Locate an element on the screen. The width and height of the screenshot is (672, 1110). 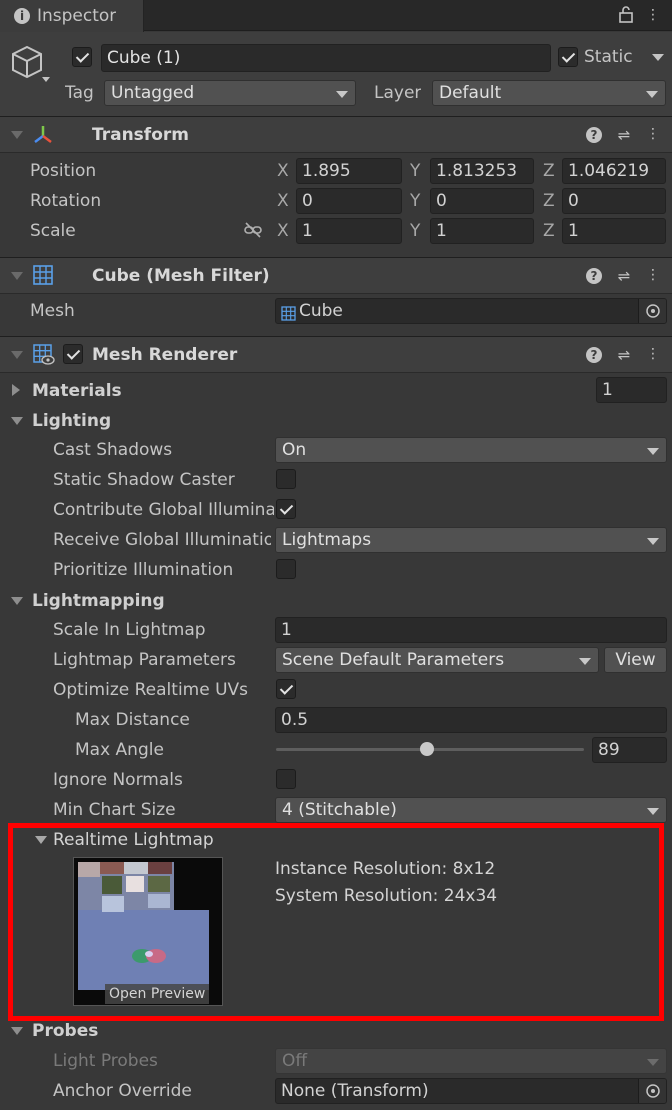
rotation-x-label: X is located at coordinates (283, 201).